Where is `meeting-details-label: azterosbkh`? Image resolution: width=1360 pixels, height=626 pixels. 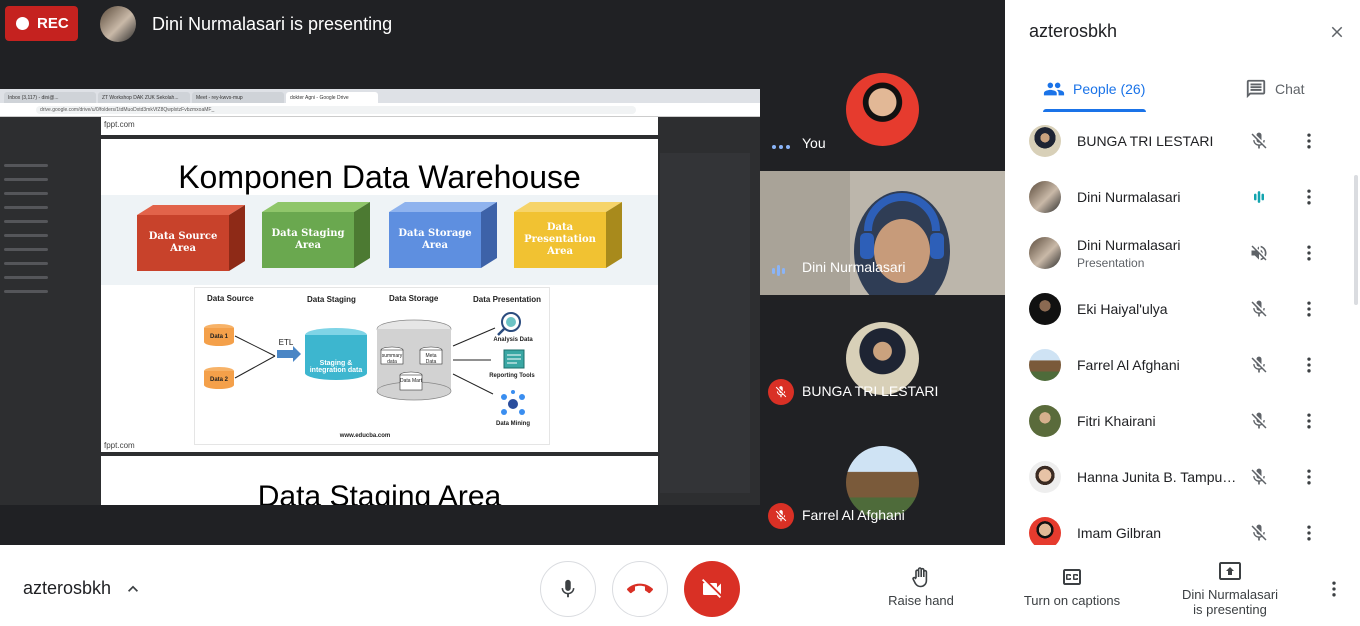 meeting-details-label: azterosbkh is located at coordinates (67, 588).